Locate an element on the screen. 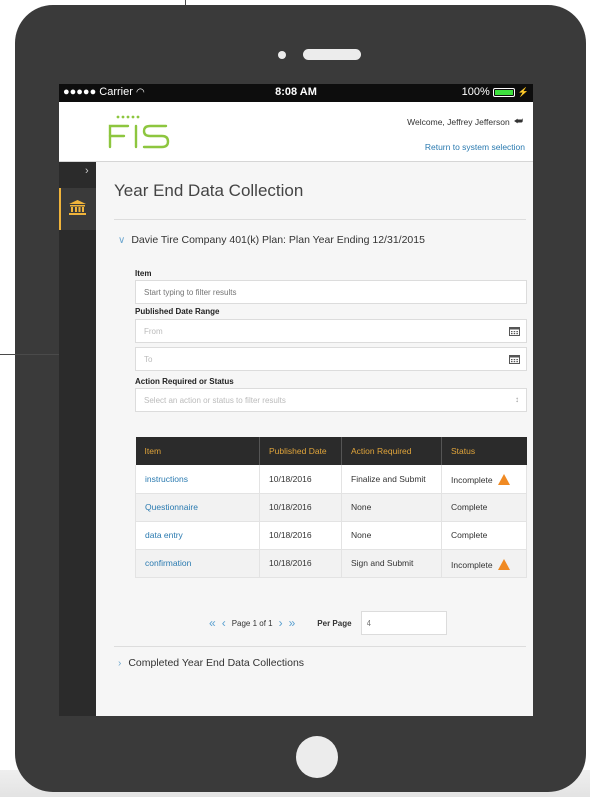 Image resolution: width=590 pixels, height=797 pixels. fis-logo is located at coordinates (139, 132).